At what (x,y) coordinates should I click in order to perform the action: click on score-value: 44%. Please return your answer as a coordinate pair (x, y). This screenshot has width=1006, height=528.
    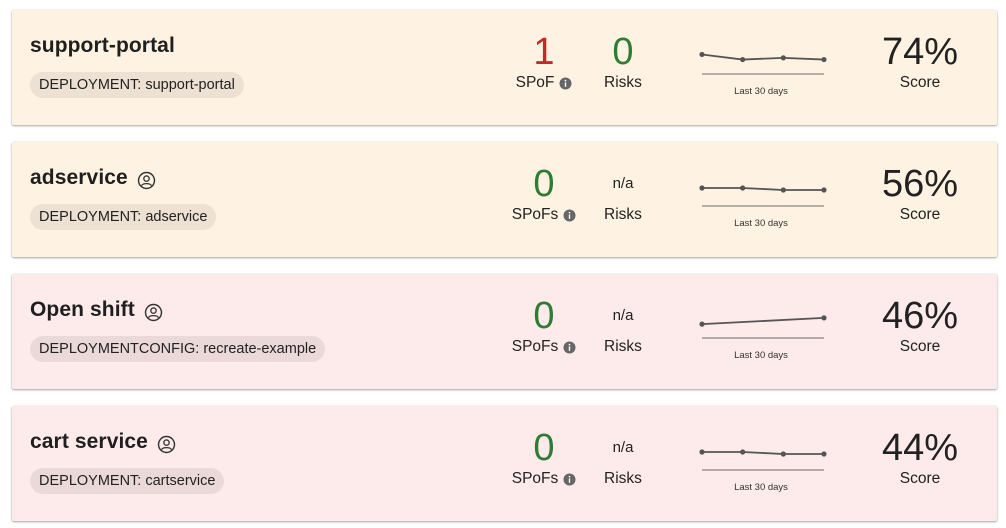
    Looking at the image, I should click on (920, 448).